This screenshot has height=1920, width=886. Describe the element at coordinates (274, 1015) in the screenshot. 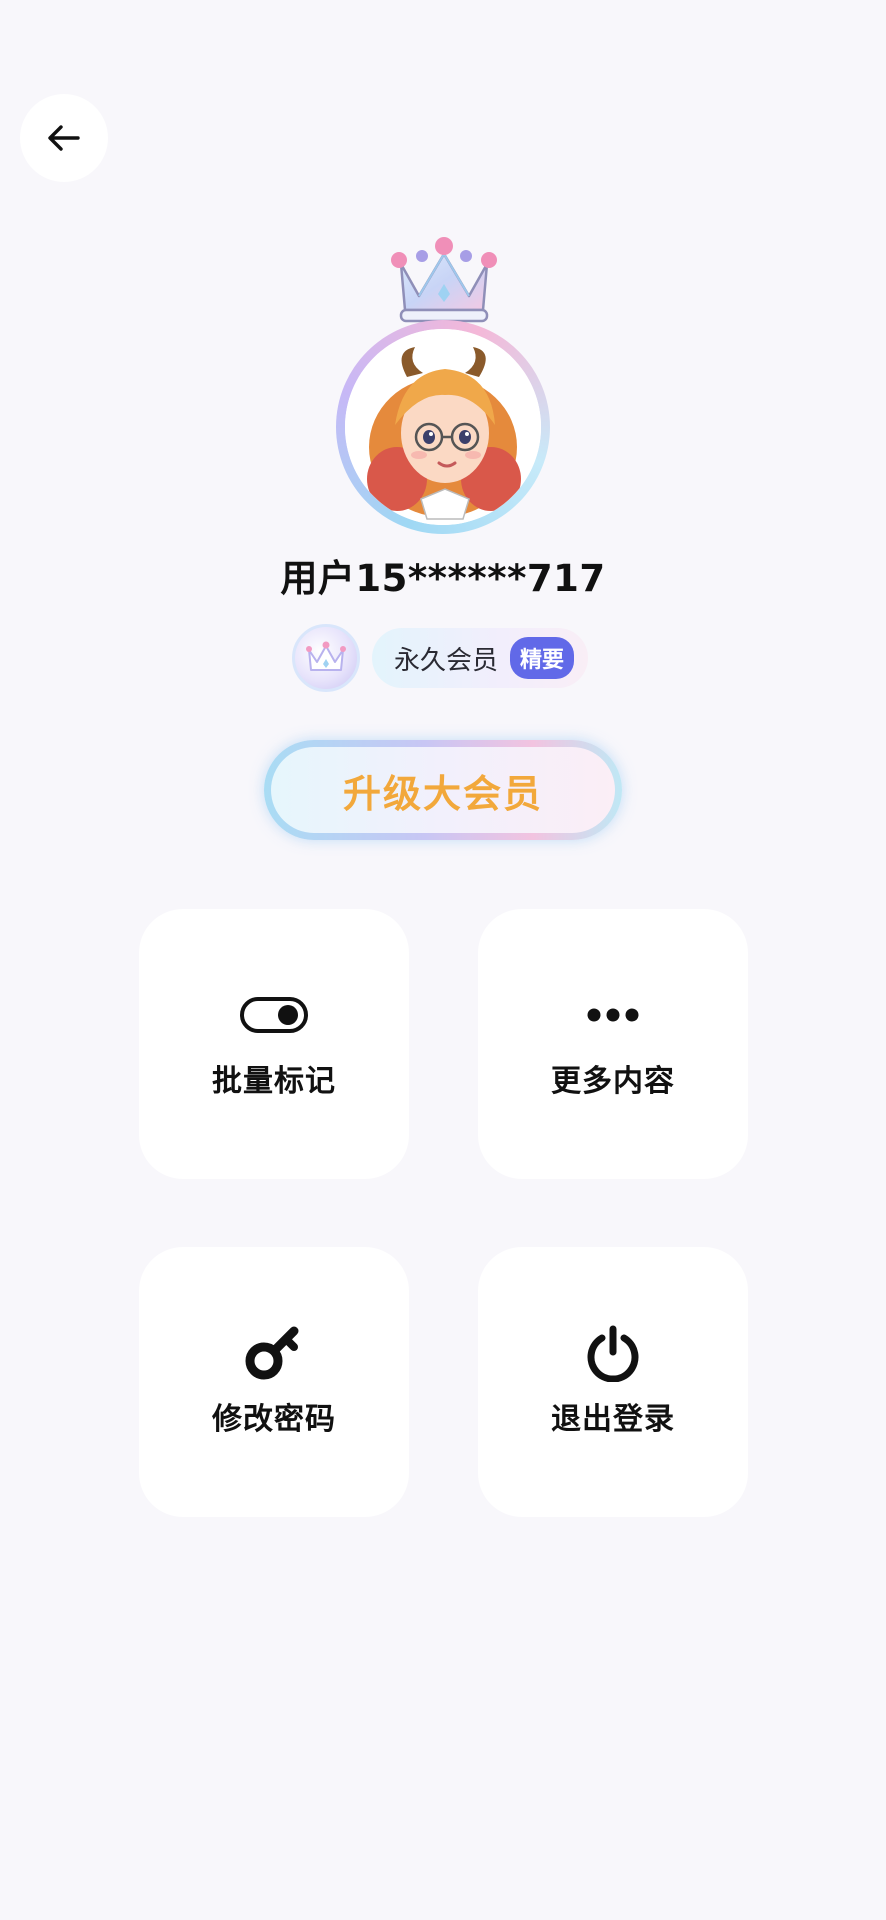

I see `toggle-icon` at that location.